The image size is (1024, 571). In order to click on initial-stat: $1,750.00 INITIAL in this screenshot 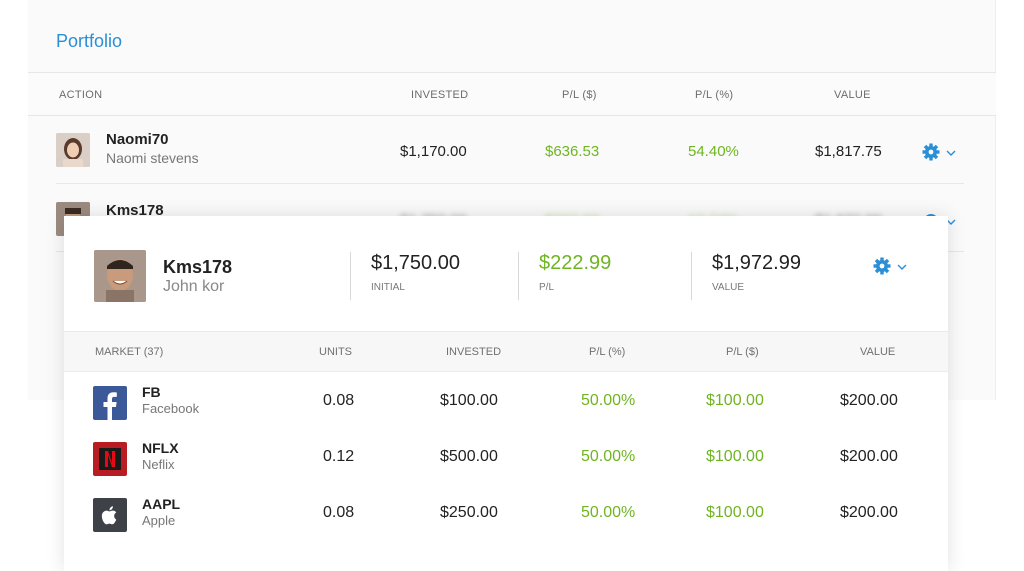, I will do `click(405, 276)`.